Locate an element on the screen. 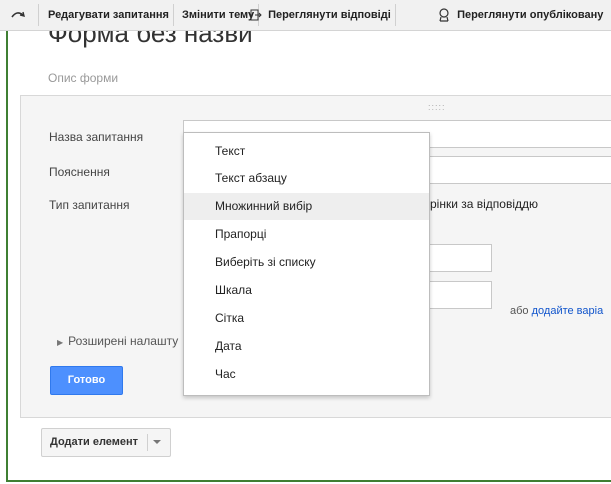 This screenshot has height=484, width=611. menu-item-choose-from-list: Виберіть зі списку is located at coordinates (306, 262).